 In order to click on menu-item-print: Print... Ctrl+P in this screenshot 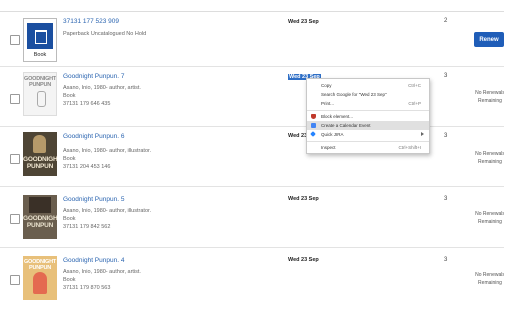, I will do `click(368, 103)`.